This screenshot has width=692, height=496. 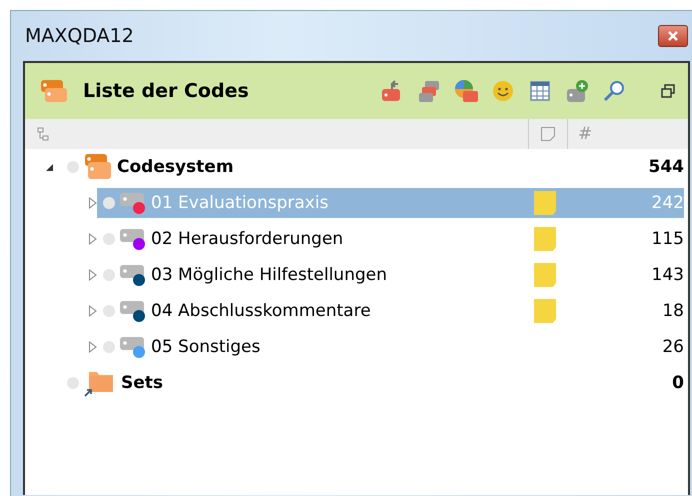 What do you see at coordinates (43, 134) in the screenshot?
I see `hierarchy-icon` at bounding box center [43, 134].